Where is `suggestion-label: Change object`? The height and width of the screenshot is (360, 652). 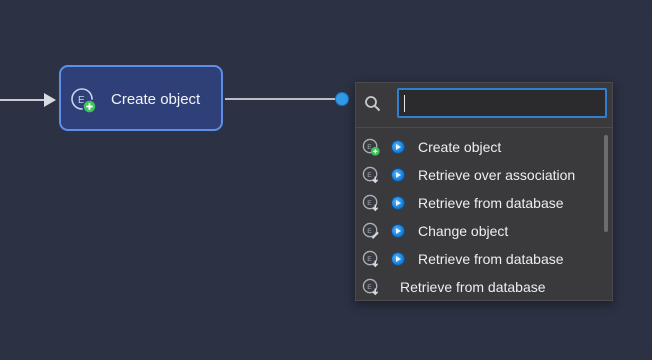
suggestion-label: Change object is located at coordinates (463, 231).